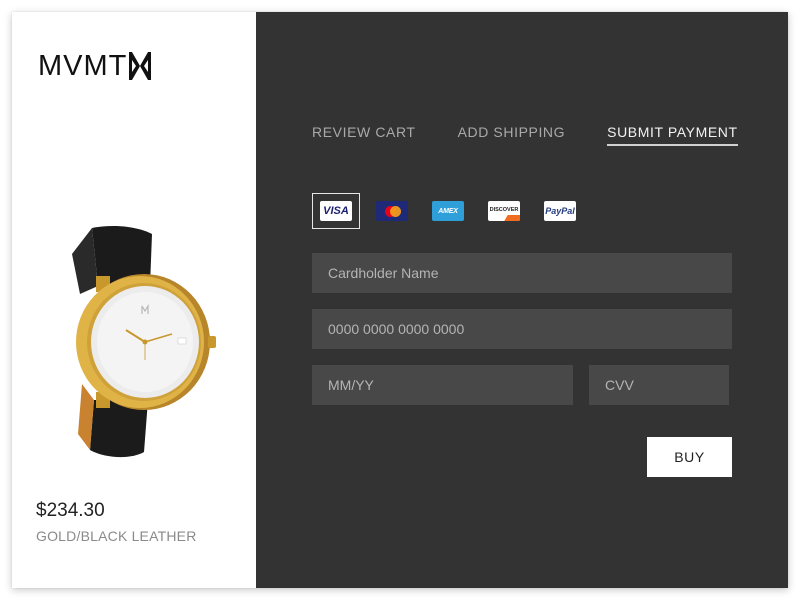  I want to click on watch-image, so click(144, 342).